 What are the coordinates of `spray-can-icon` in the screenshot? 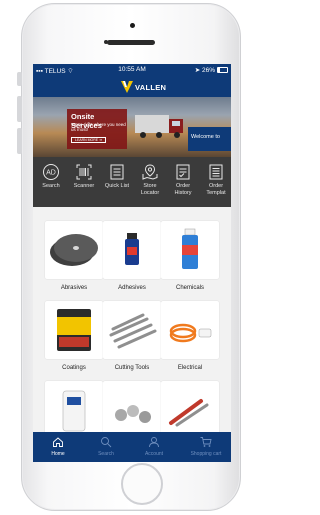 It's located at (190, 248).